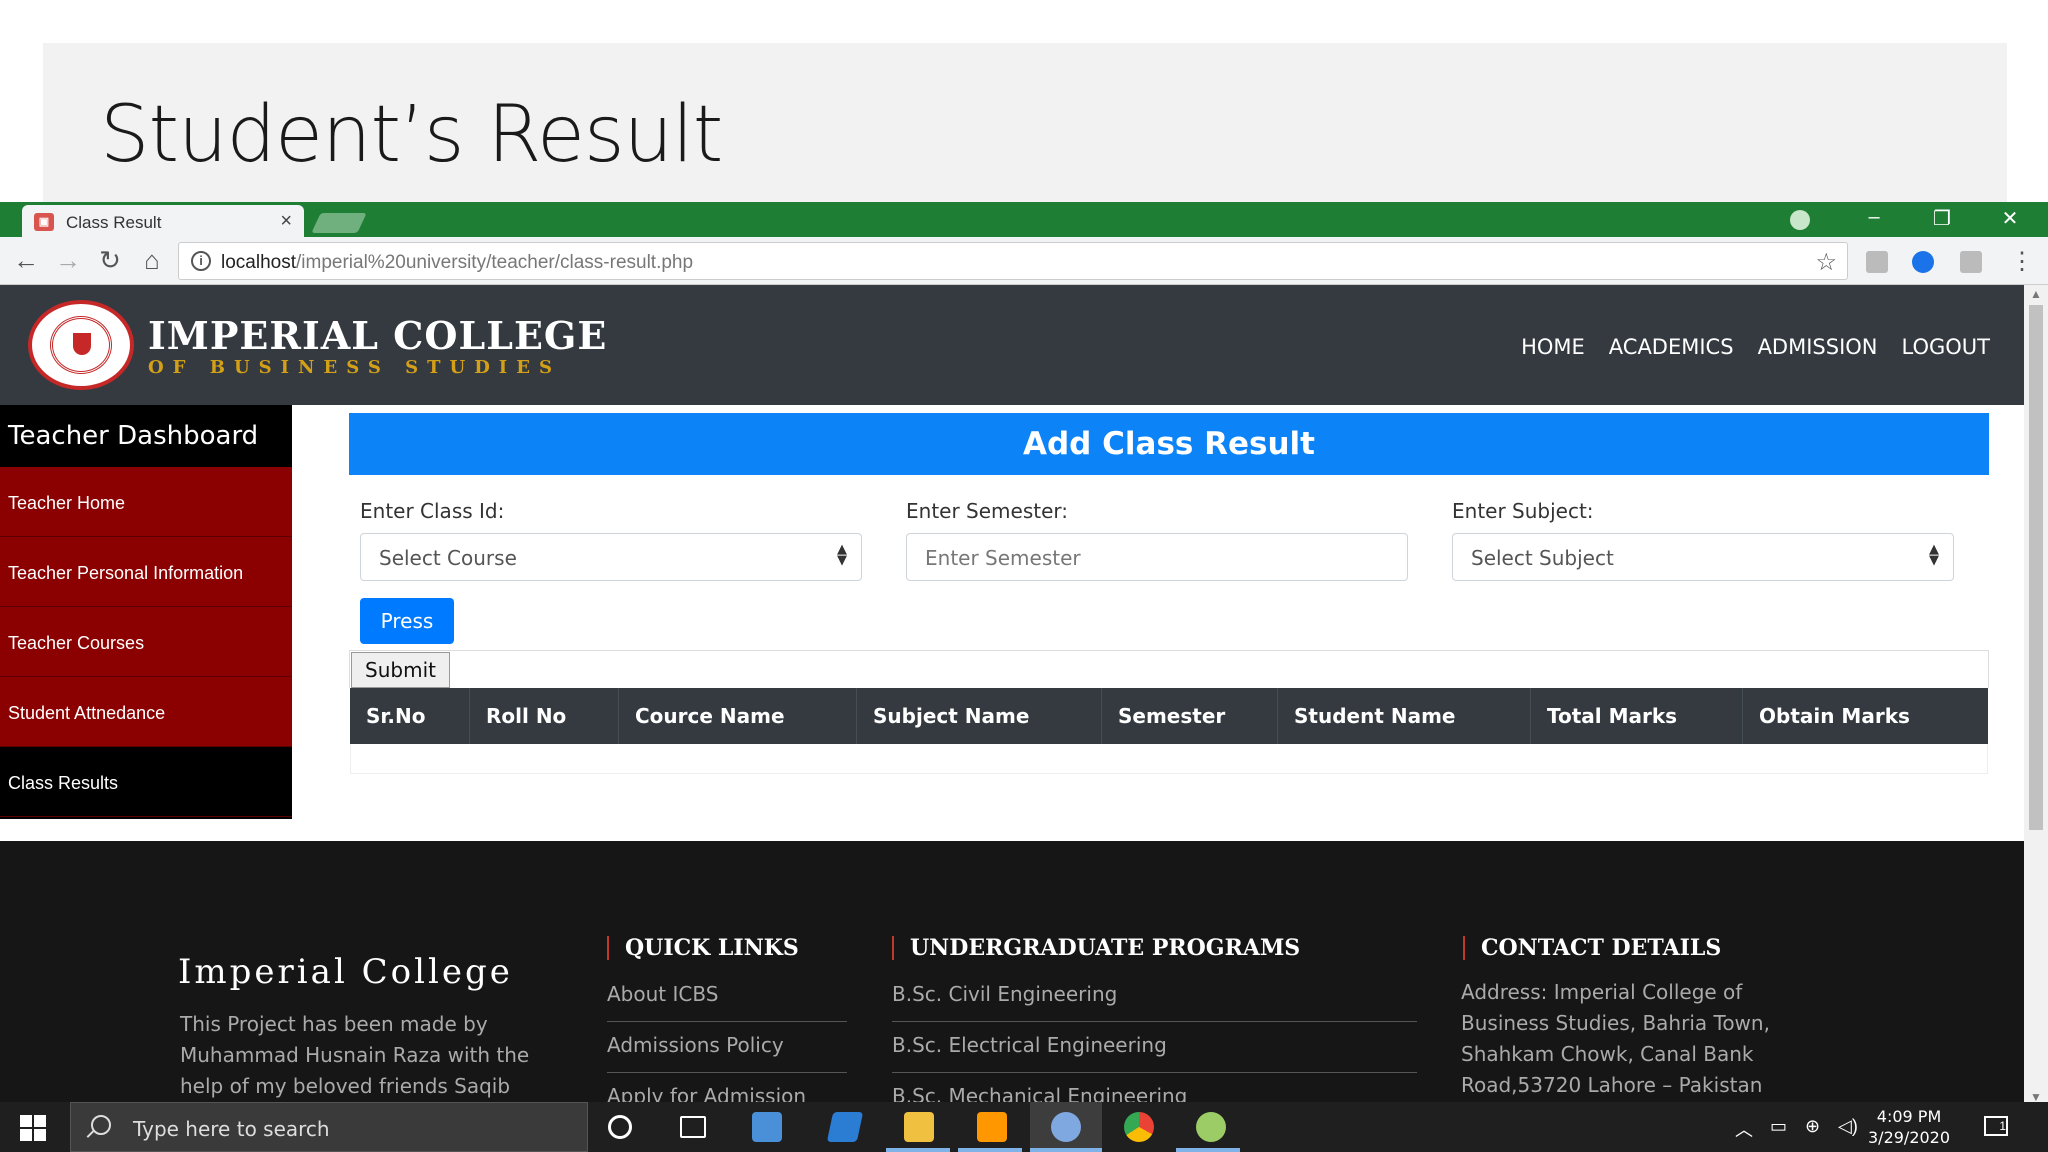  What do you see at coordinates (1909, 1127) in the screenshot?
I see `taskbar-clock: 4:09 PM 3/29/2020` at bounding box center [1909, 1127].